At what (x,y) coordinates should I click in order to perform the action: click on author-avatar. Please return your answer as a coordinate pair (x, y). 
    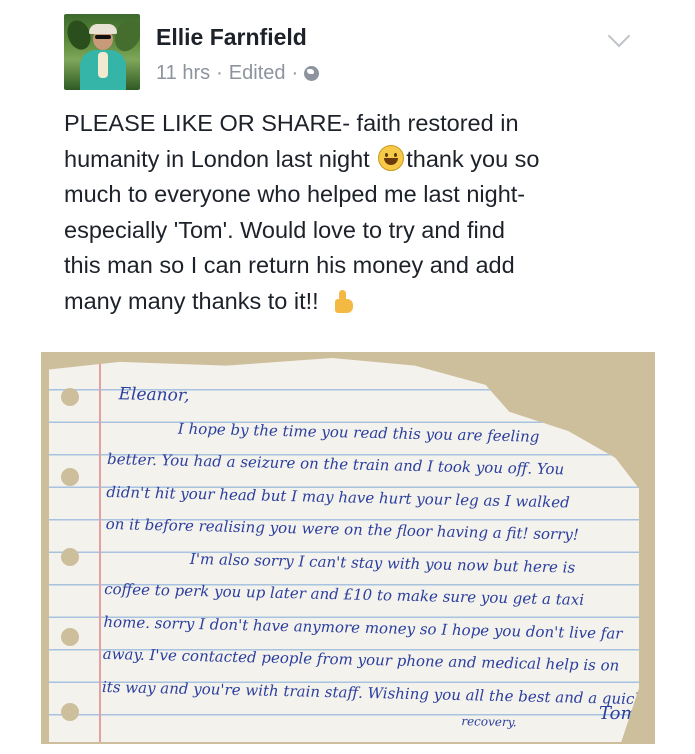
    Looking at the image, I should click on (102, 52).